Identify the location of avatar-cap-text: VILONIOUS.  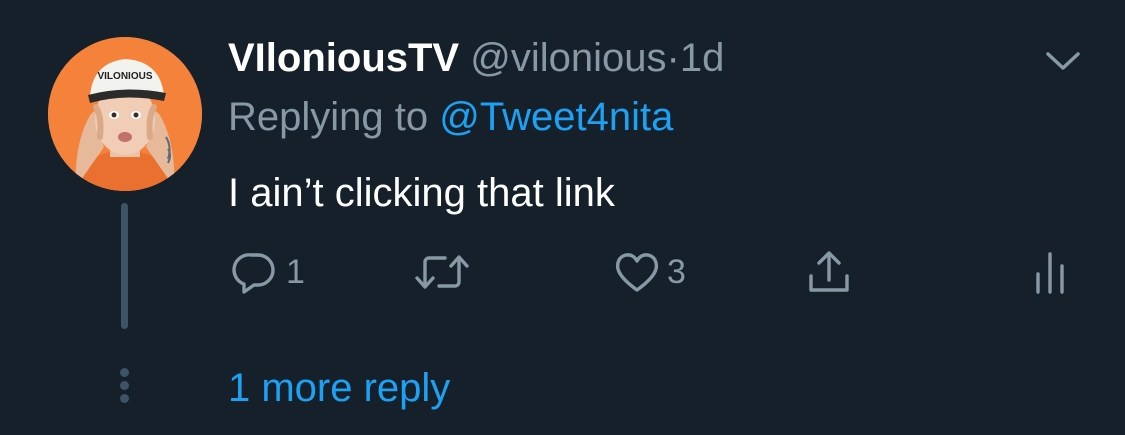
(124, 76).